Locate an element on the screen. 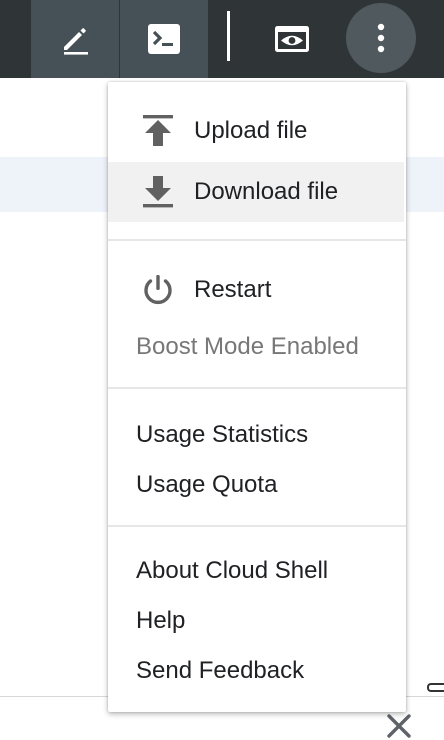  send-feedback-item: Send Feedback is located at coordinates (257, 671).